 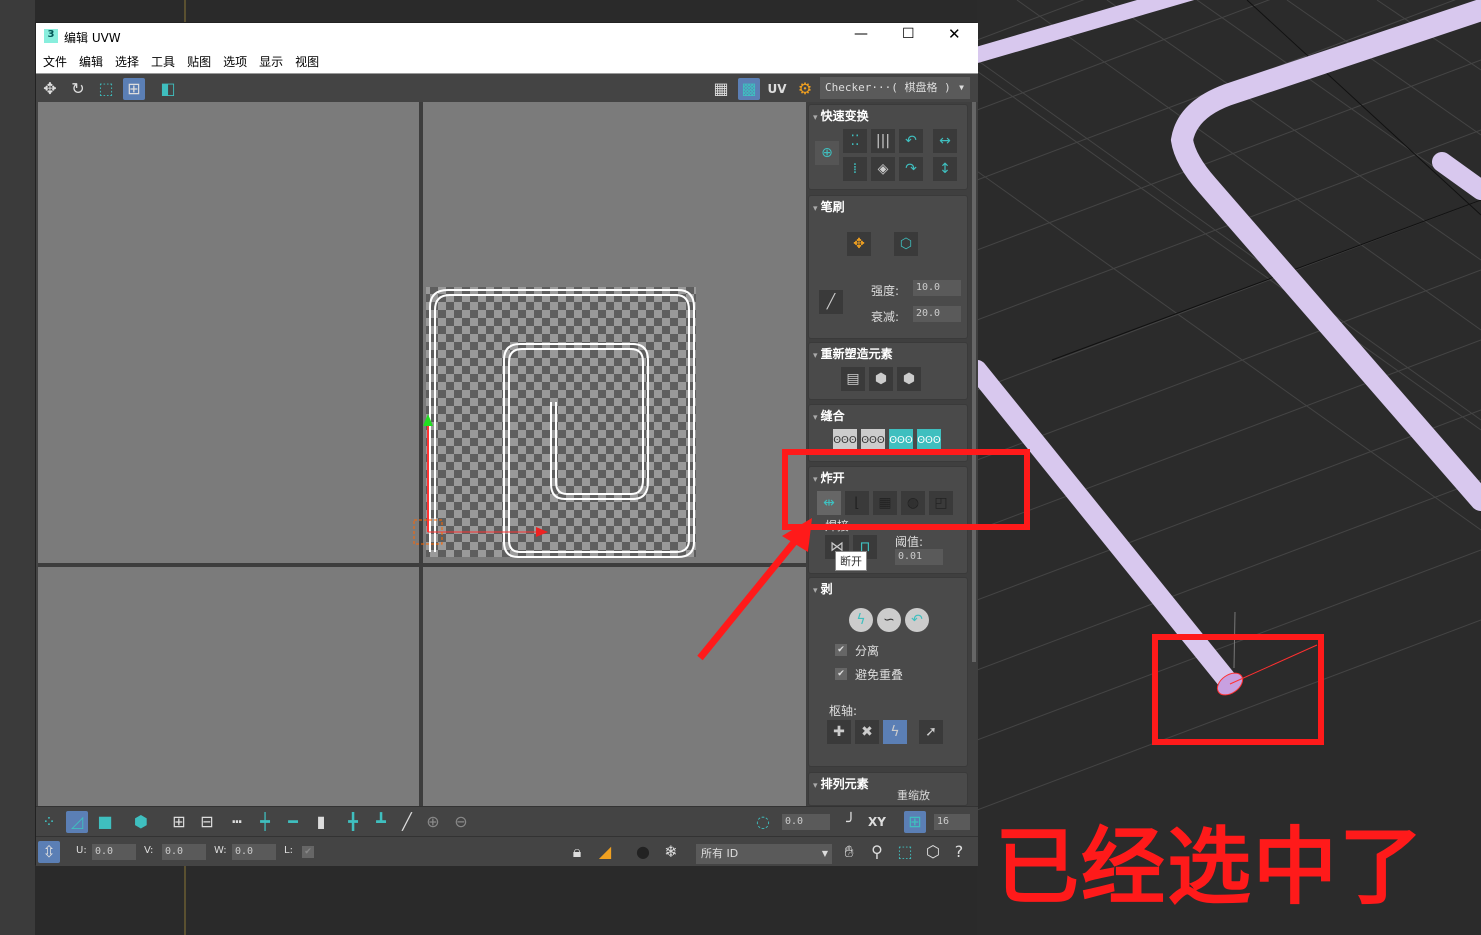 What do you see at coordinates (931, 732) in the screenshot?
I see `select-pins-icon: ➚` at bounding box center [931, 732].